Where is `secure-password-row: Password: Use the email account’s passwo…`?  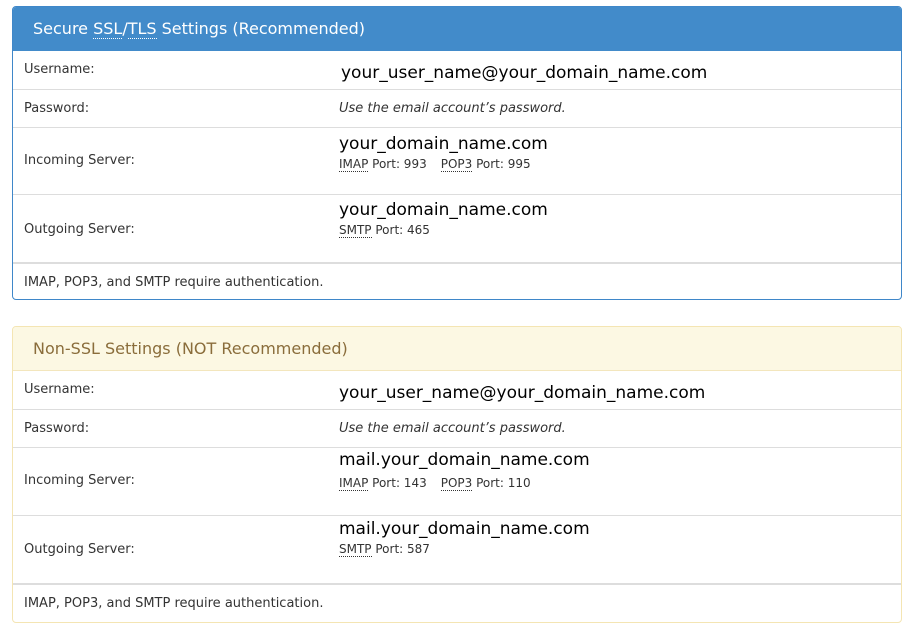
secure-password-row: Password: Use the email account’s passwo… is located at coordinates (457, 108).